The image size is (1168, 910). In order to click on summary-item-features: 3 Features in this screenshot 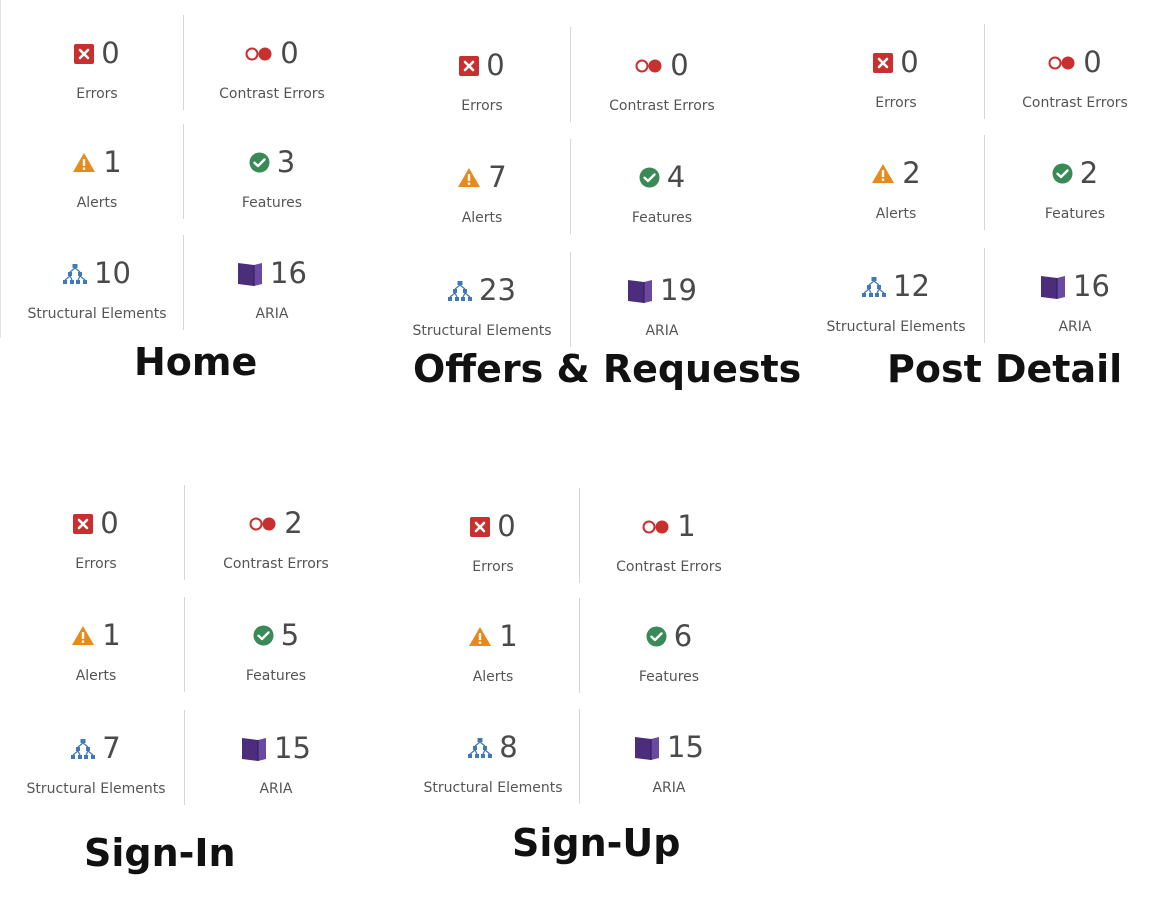, I will do `click(272, 178)`.